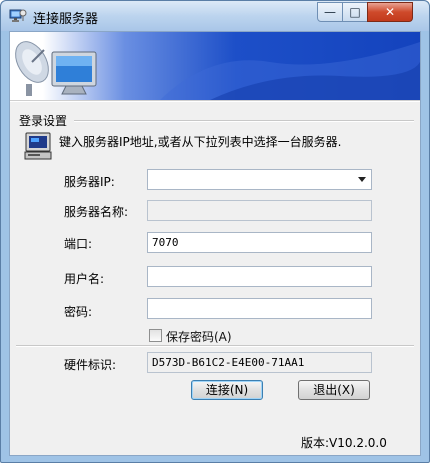  Describe the element at coordinates (66, 19) in the screenshot. I see `window-title: 连接服务器` at that location.